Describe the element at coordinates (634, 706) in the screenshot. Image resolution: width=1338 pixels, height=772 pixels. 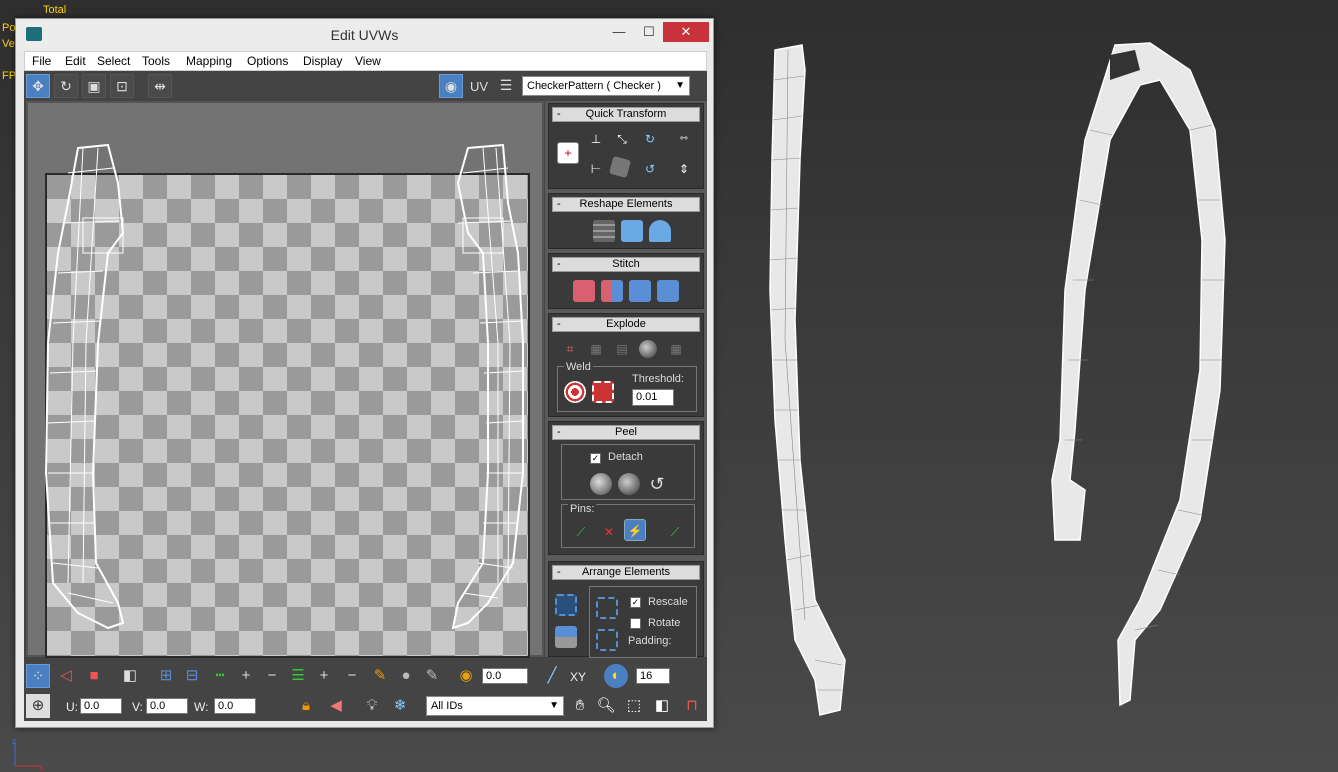
I see `zoom-region-icon: ⬚` at that location.